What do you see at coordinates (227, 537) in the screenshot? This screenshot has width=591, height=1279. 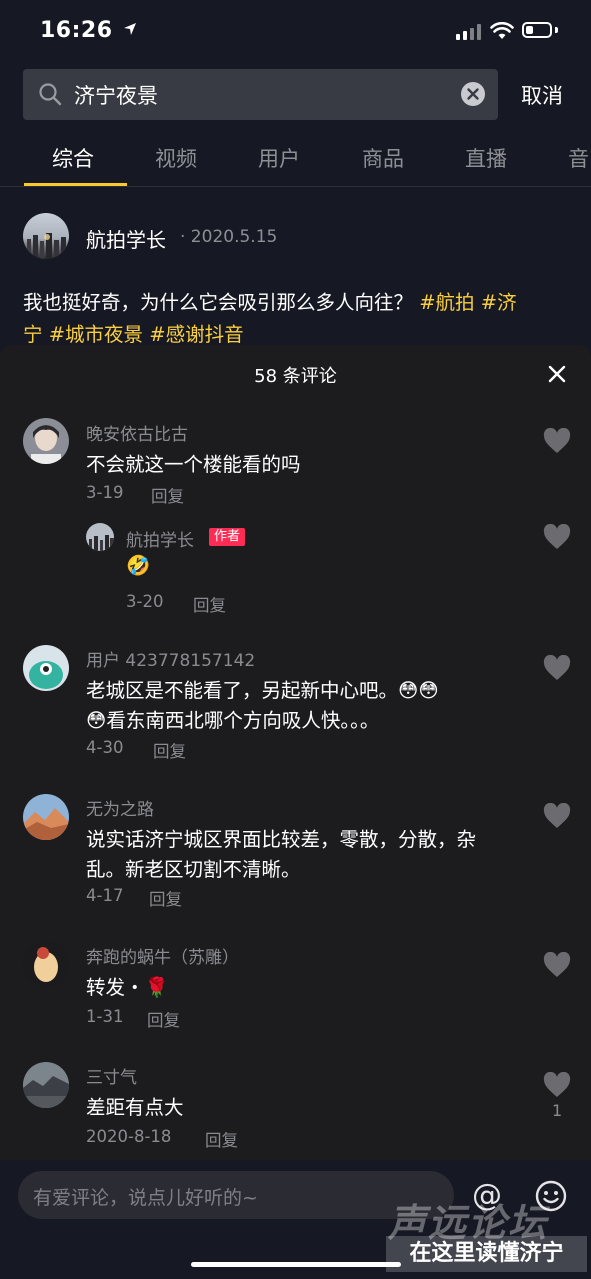 I see `author-badge: 作者` at bounding box center [227, 537].